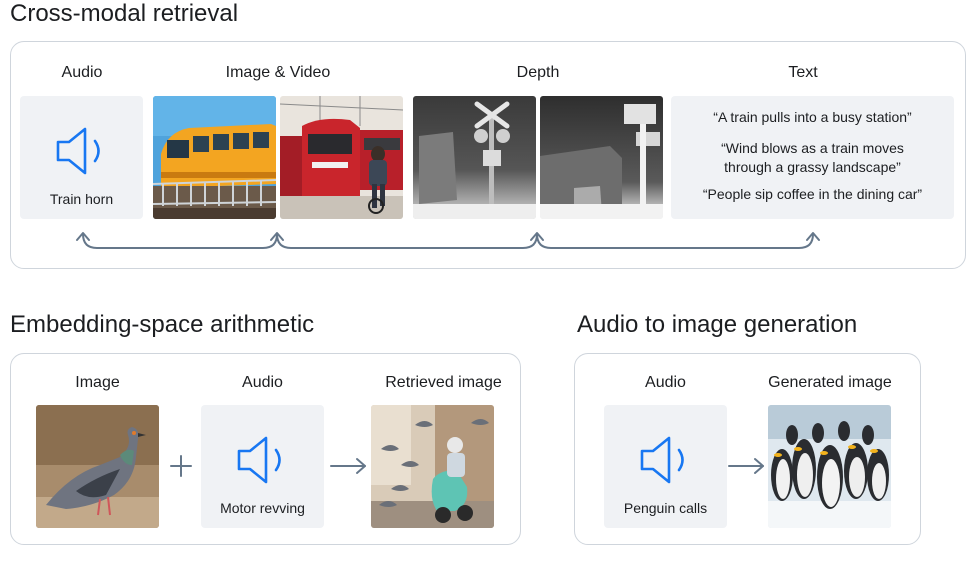 This screenshot has width=979, height=569. Describe the element at coordinates (341, 157) in the screenshot. I see `image-red-train-station` at that location.